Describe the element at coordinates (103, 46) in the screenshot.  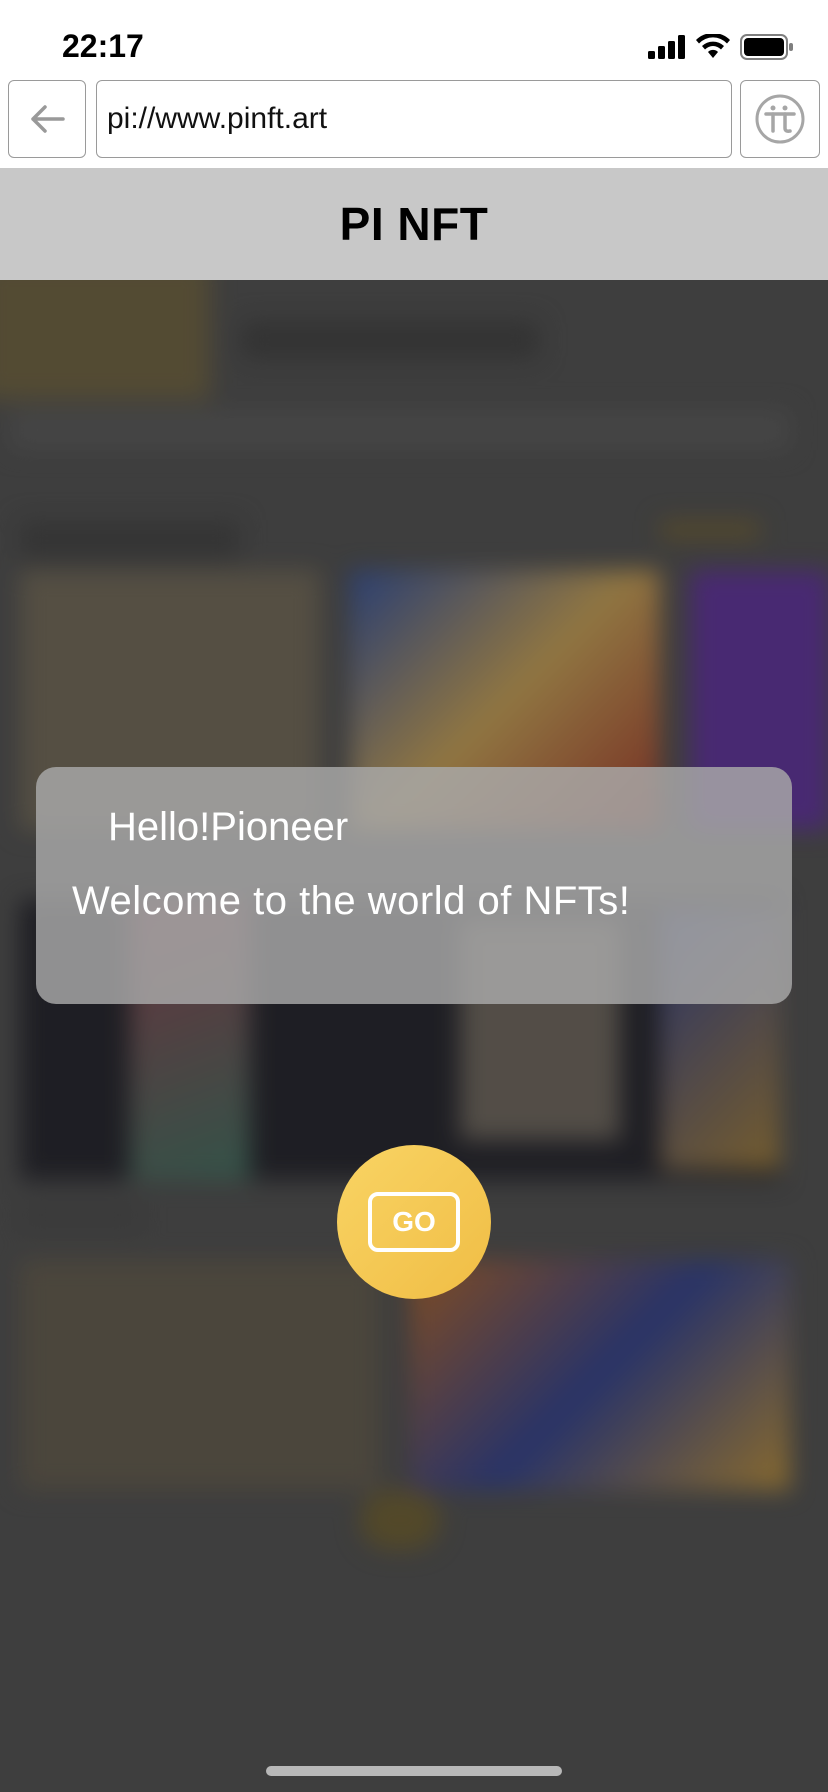
I see `status-time: 22:17` at that location.